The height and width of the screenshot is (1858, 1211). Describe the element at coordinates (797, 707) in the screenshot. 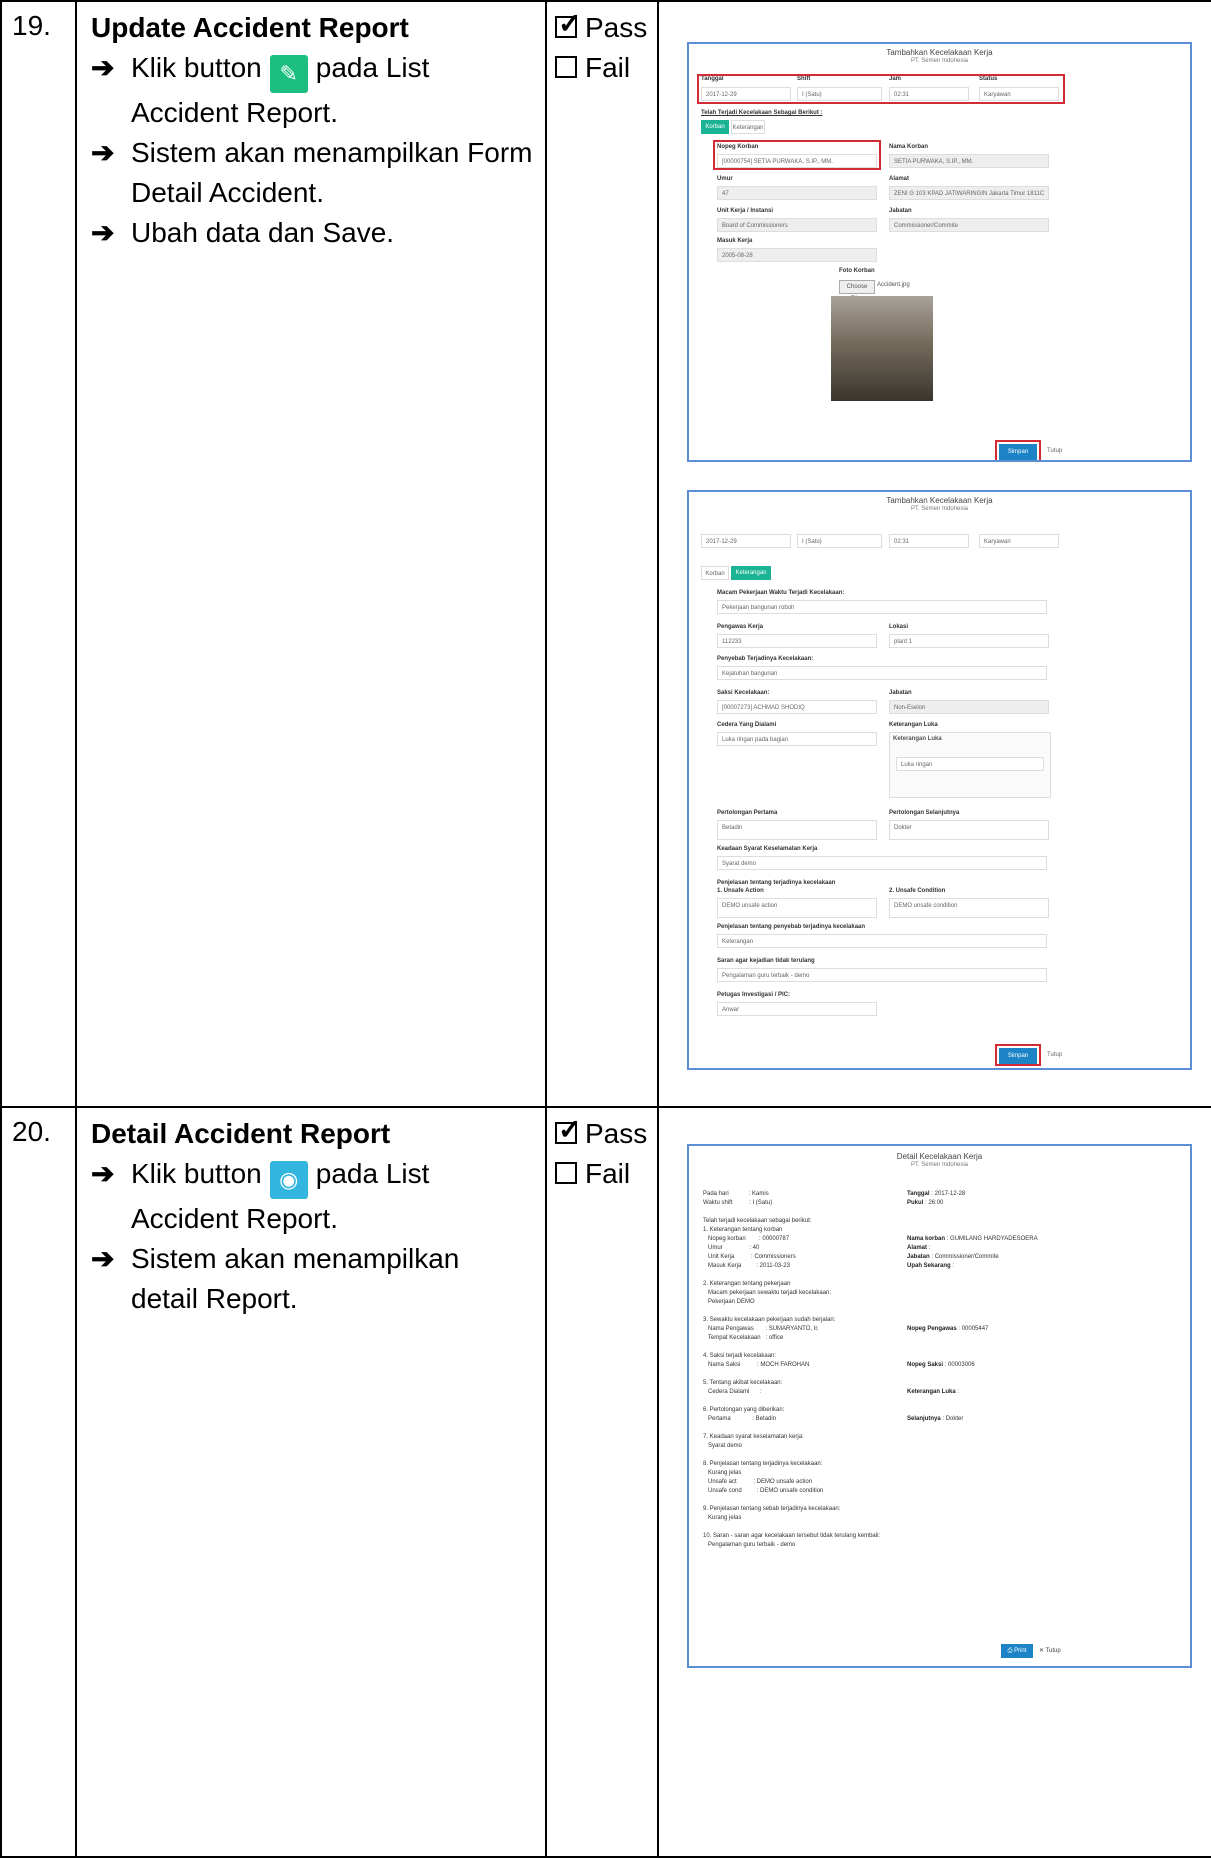

I see `saksi-select: [00007273] ACHMAD SHODIQ` at that location.